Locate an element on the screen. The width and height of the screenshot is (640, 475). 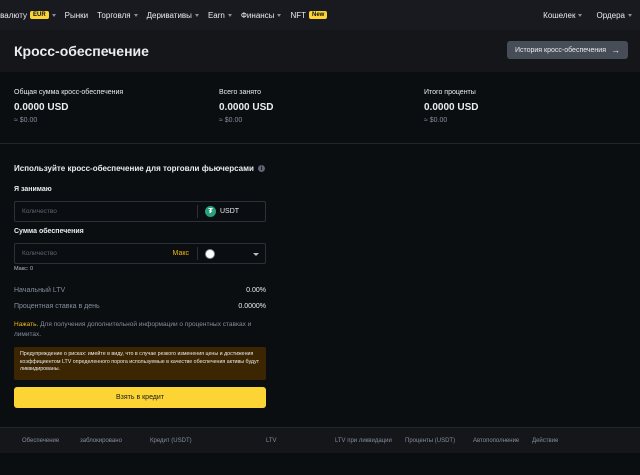
borrow-amount-field: Количество ₮ USDT is located at coordinates (140, 211).